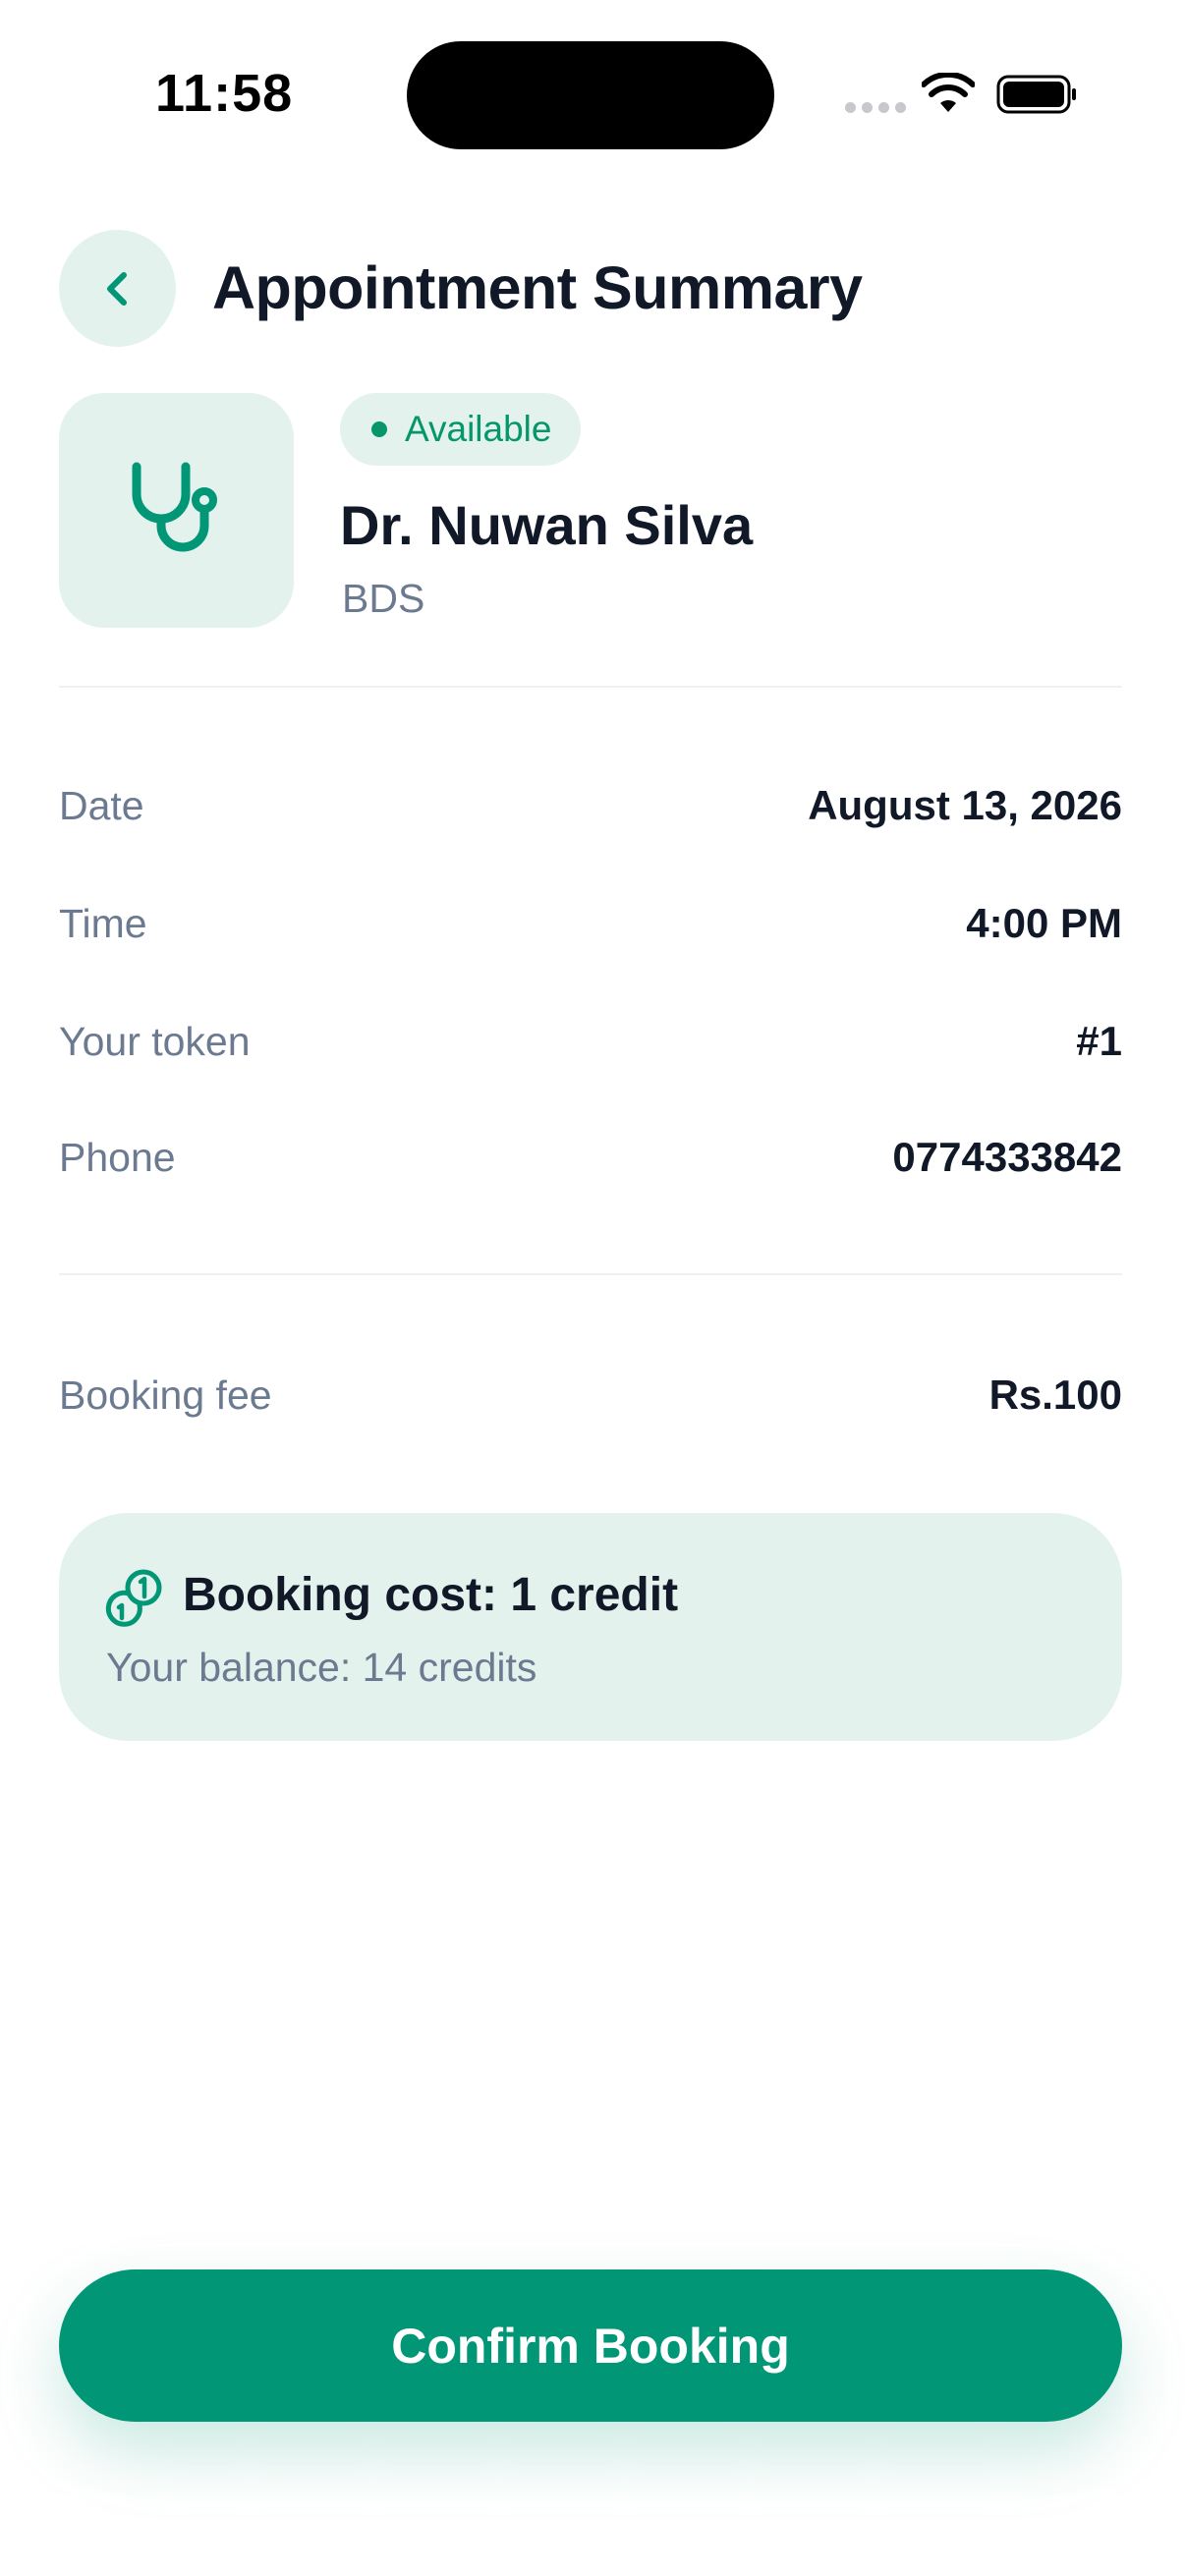  I want to click on fee-value: Rs.100, so click(1055, 1395).